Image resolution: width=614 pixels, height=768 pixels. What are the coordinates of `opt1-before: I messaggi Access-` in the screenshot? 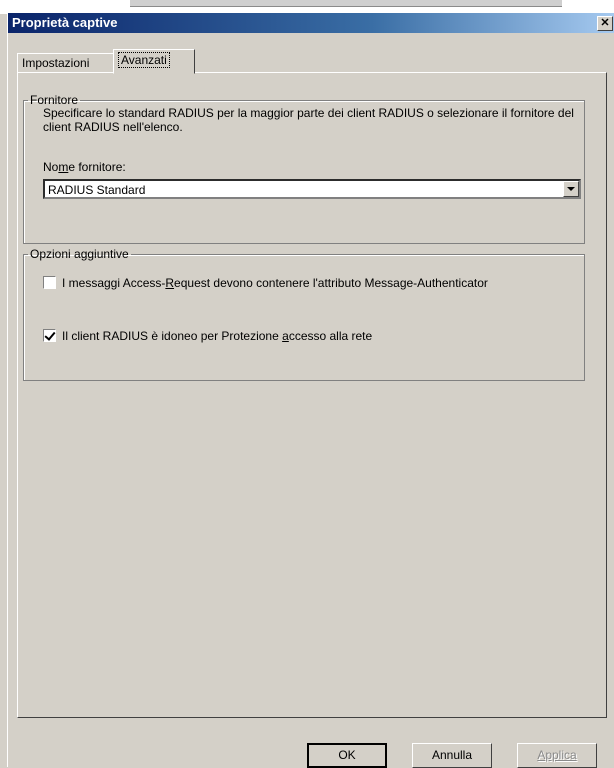 It's located at (114, 283).